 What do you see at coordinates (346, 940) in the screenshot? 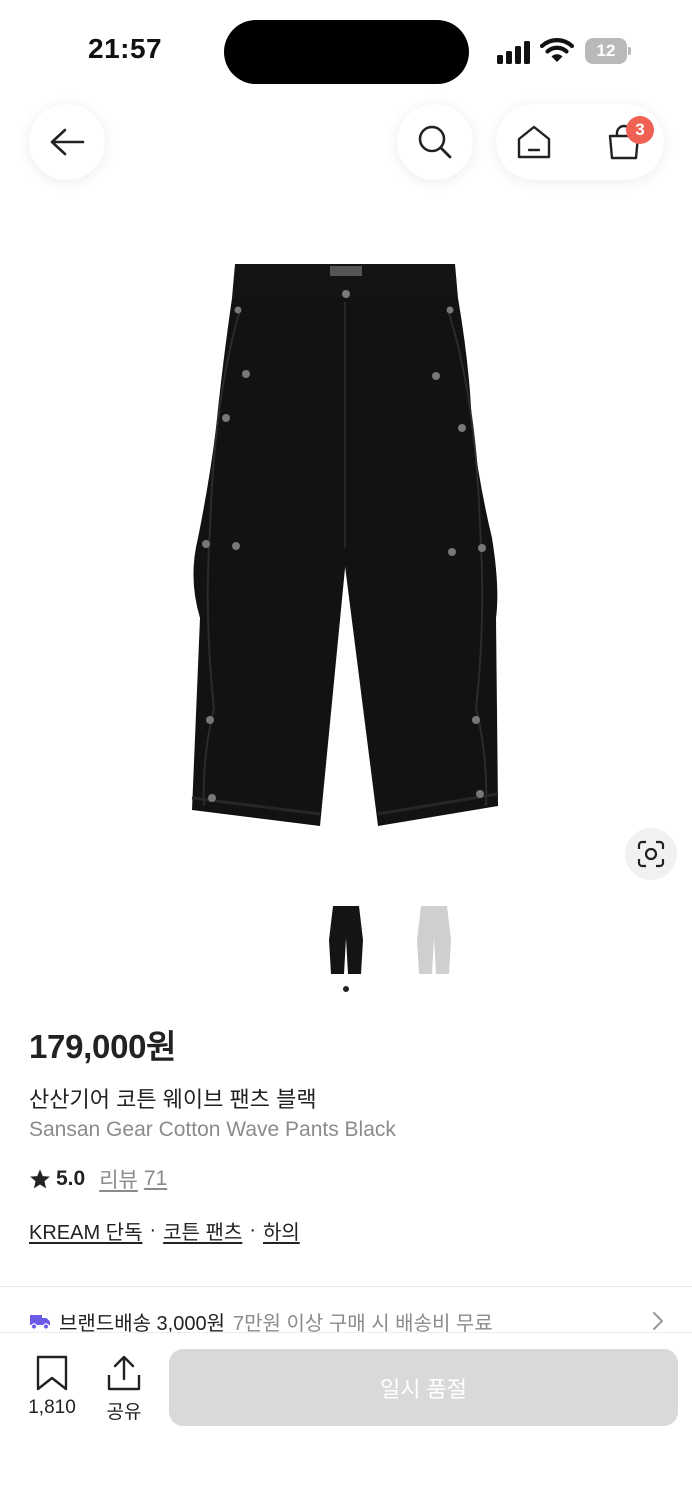
I see `thumbnail-black` at bounding box center [346, 940].